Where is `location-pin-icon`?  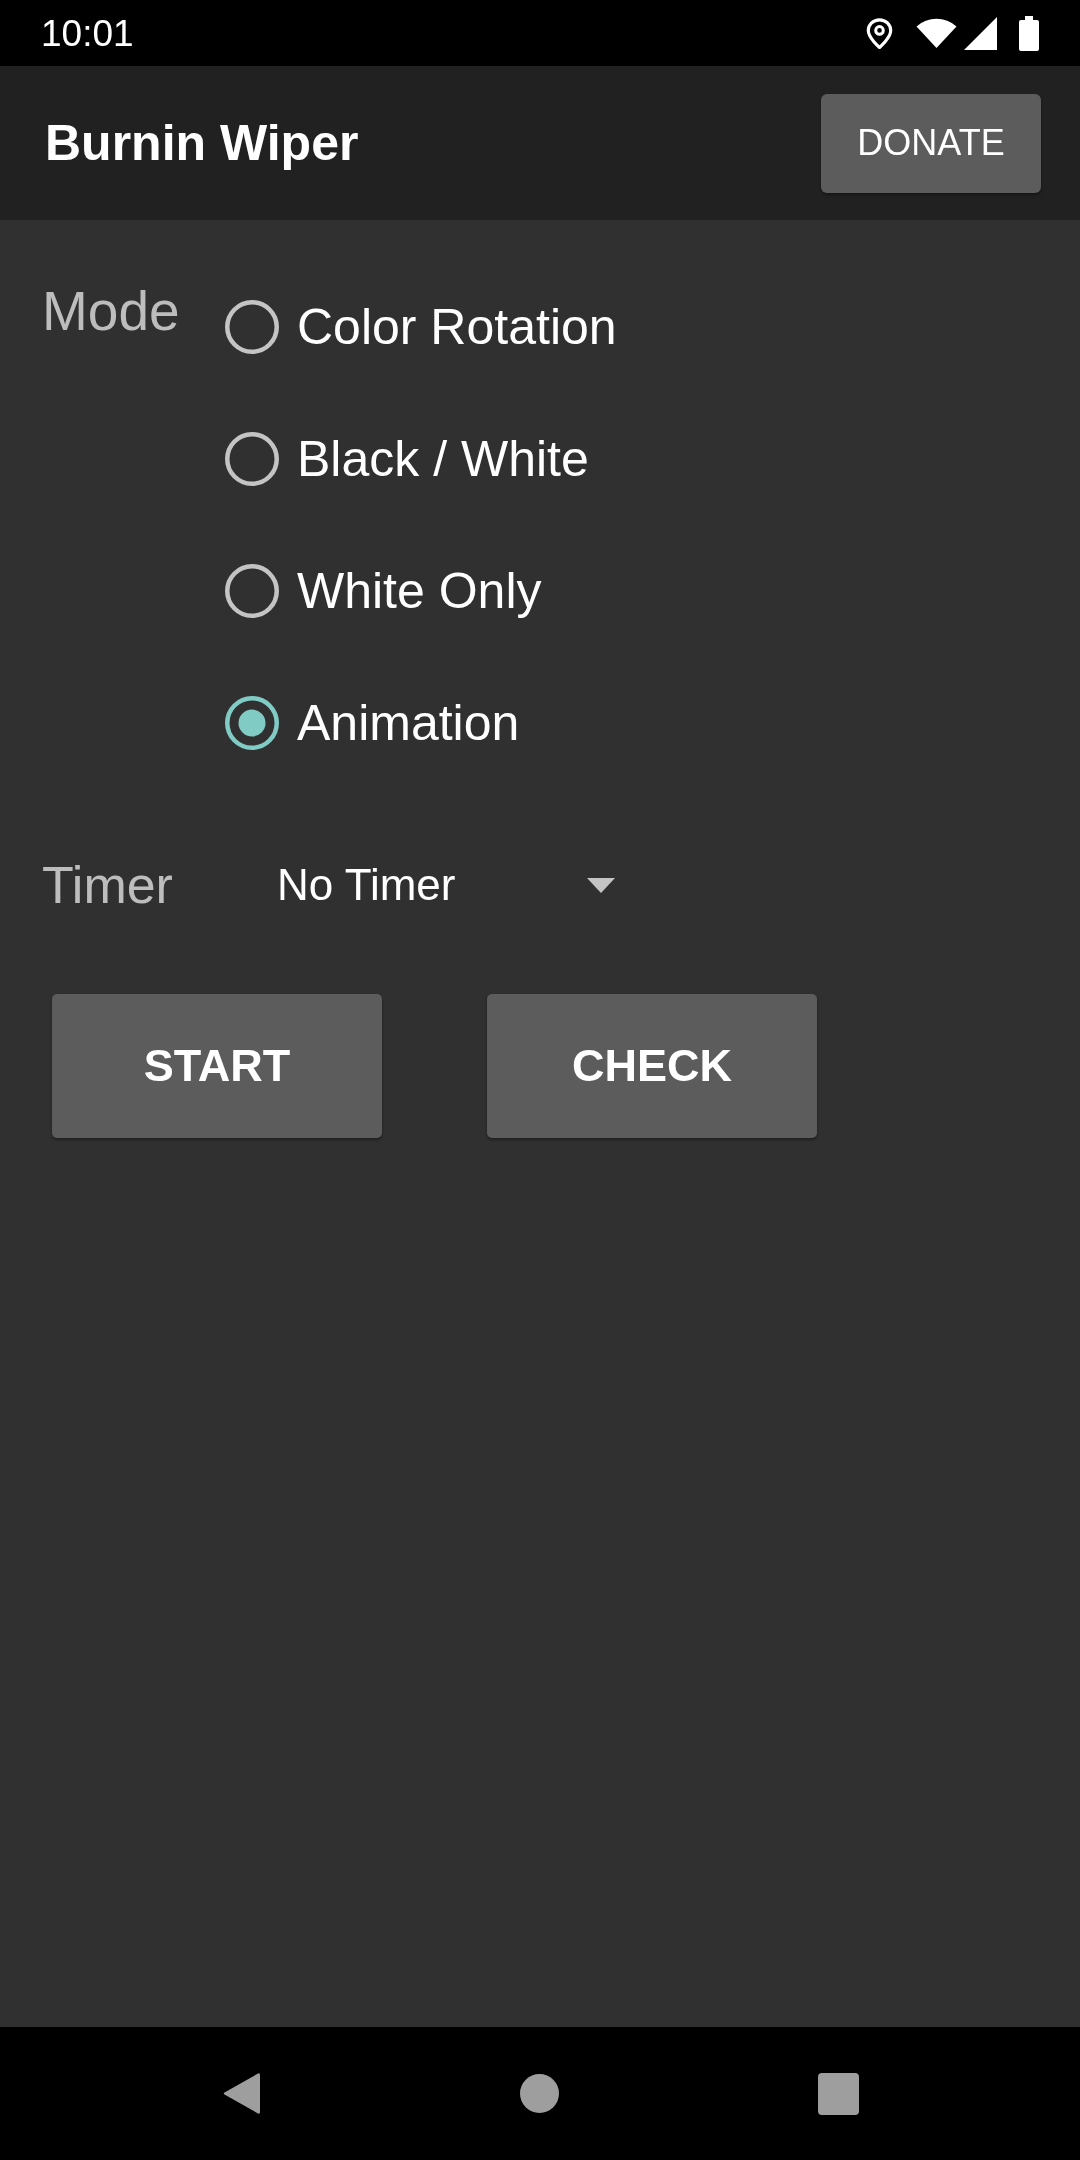 location-pin-icon is located at coordinates (879, 33).